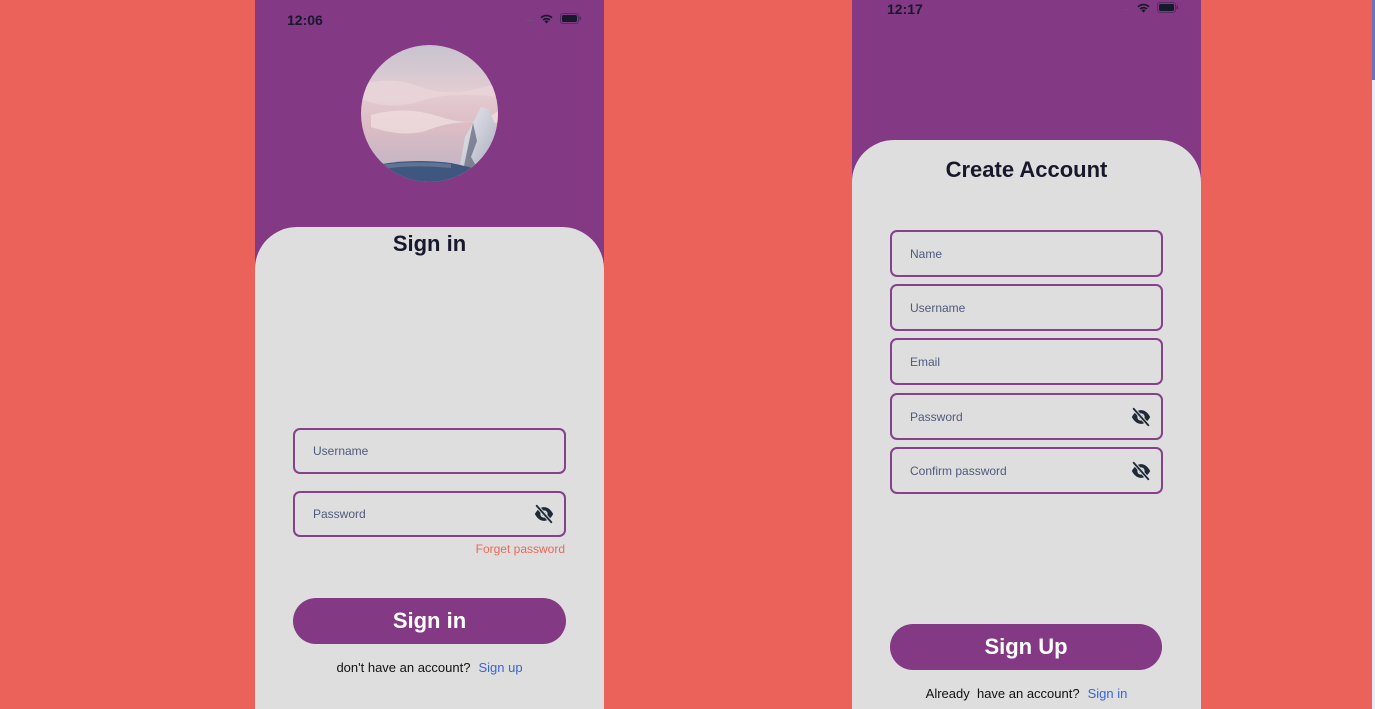  I want to click on confirm-password-input, so click(1010, 470).